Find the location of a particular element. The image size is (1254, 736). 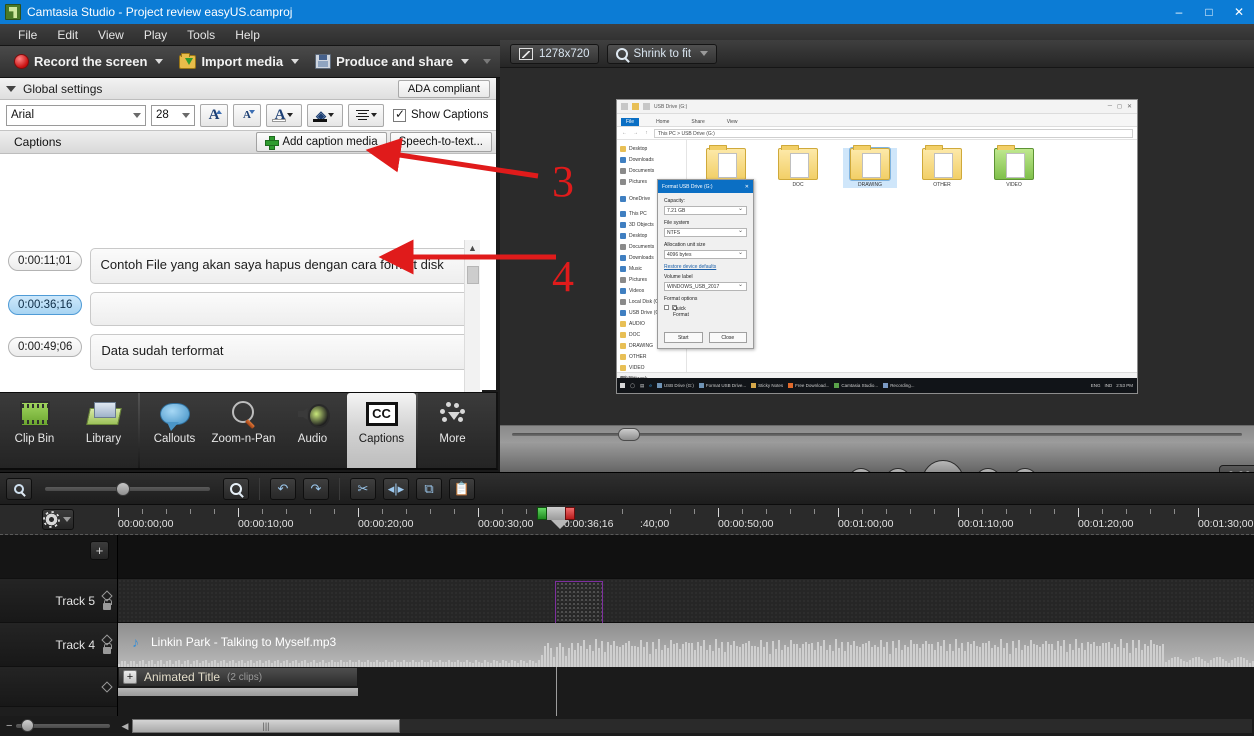

hscrollbar-thumb: ||| is located at coordinates (266, 726).